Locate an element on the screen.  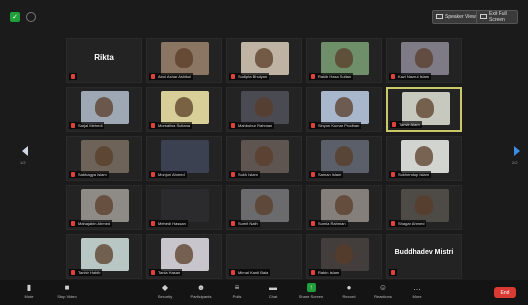
participant-tile: Sumia Rahman is located at coordinates (344, 207).